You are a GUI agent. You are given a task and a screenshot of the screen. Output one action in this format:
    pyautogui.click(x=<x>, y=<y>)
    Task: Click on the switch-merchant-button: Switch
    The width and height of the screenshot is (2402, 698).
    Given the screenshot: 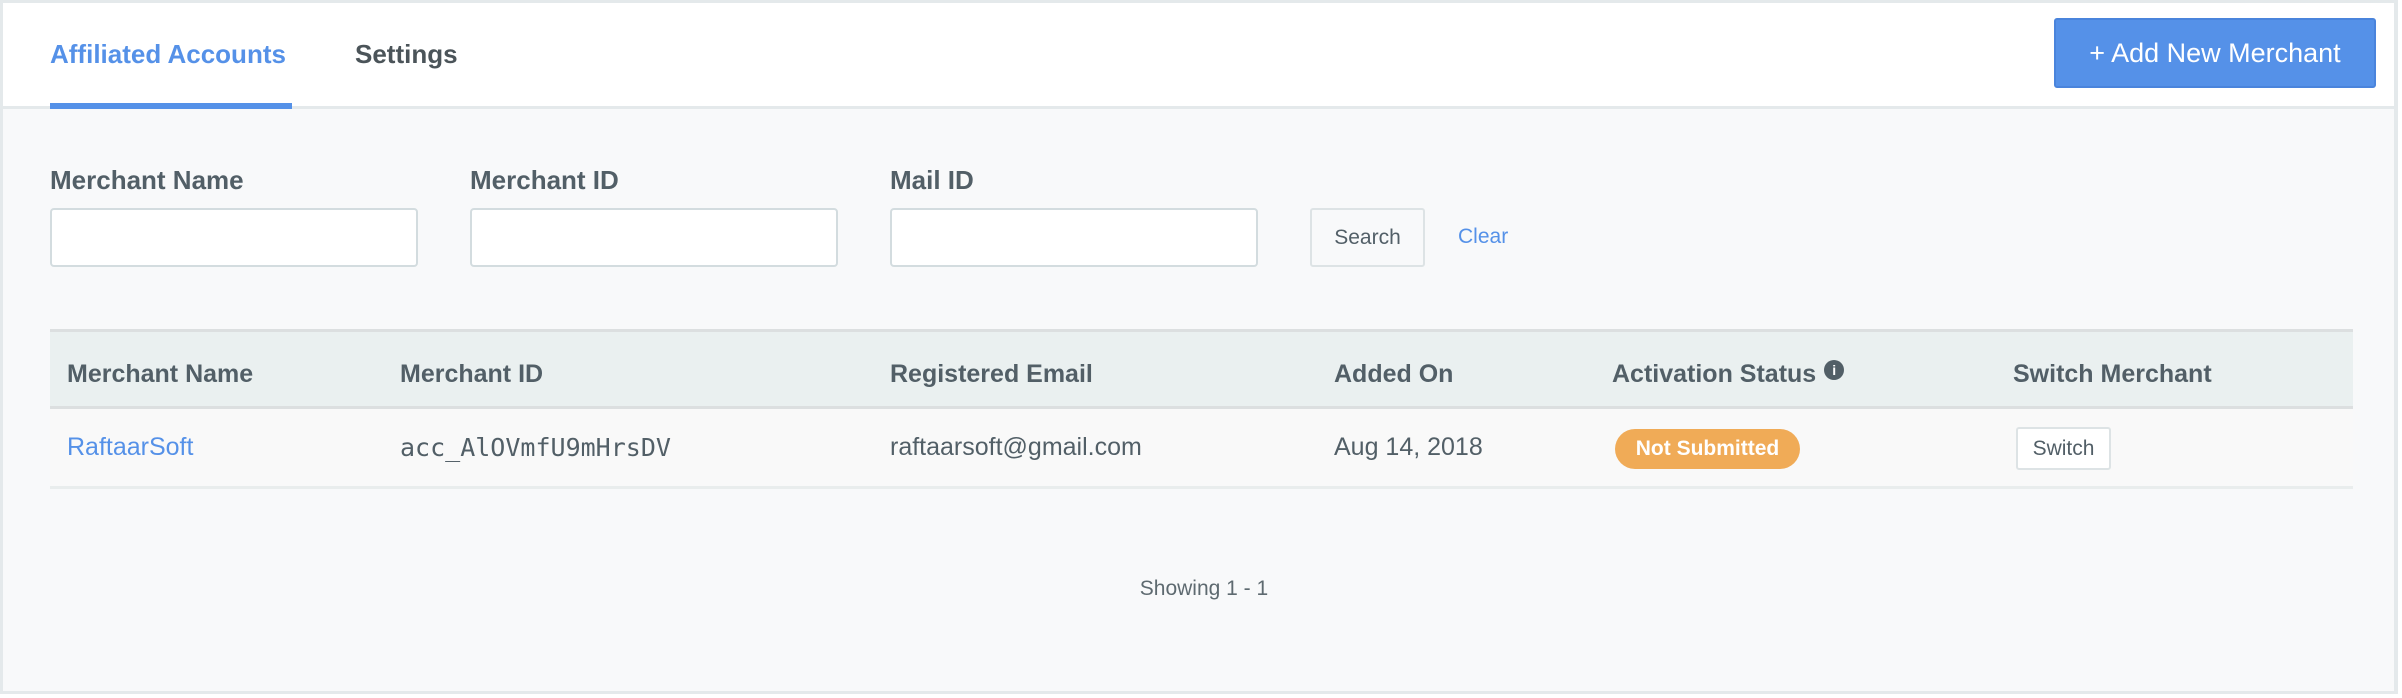 What is the action you would take?
    pyautogui.click(x=2063, y=448)
    